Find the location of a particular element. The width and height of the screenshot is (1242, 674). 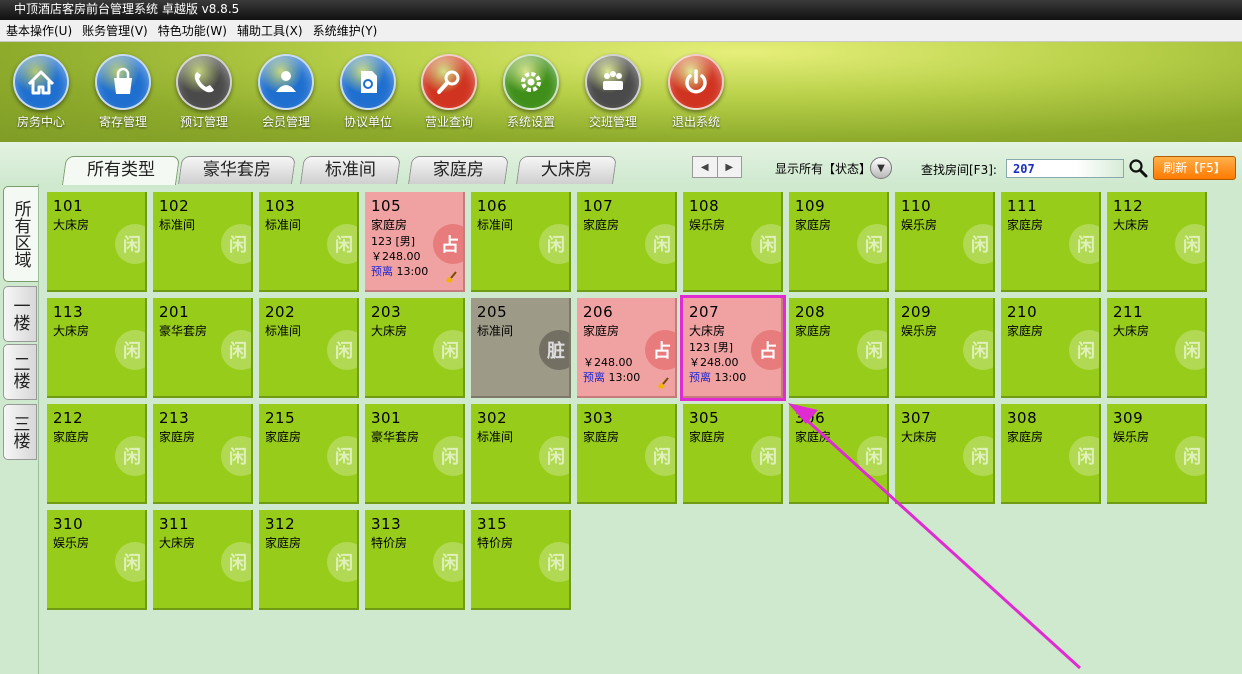

room-type: 大床房 is located at coordinates (1131, 331).